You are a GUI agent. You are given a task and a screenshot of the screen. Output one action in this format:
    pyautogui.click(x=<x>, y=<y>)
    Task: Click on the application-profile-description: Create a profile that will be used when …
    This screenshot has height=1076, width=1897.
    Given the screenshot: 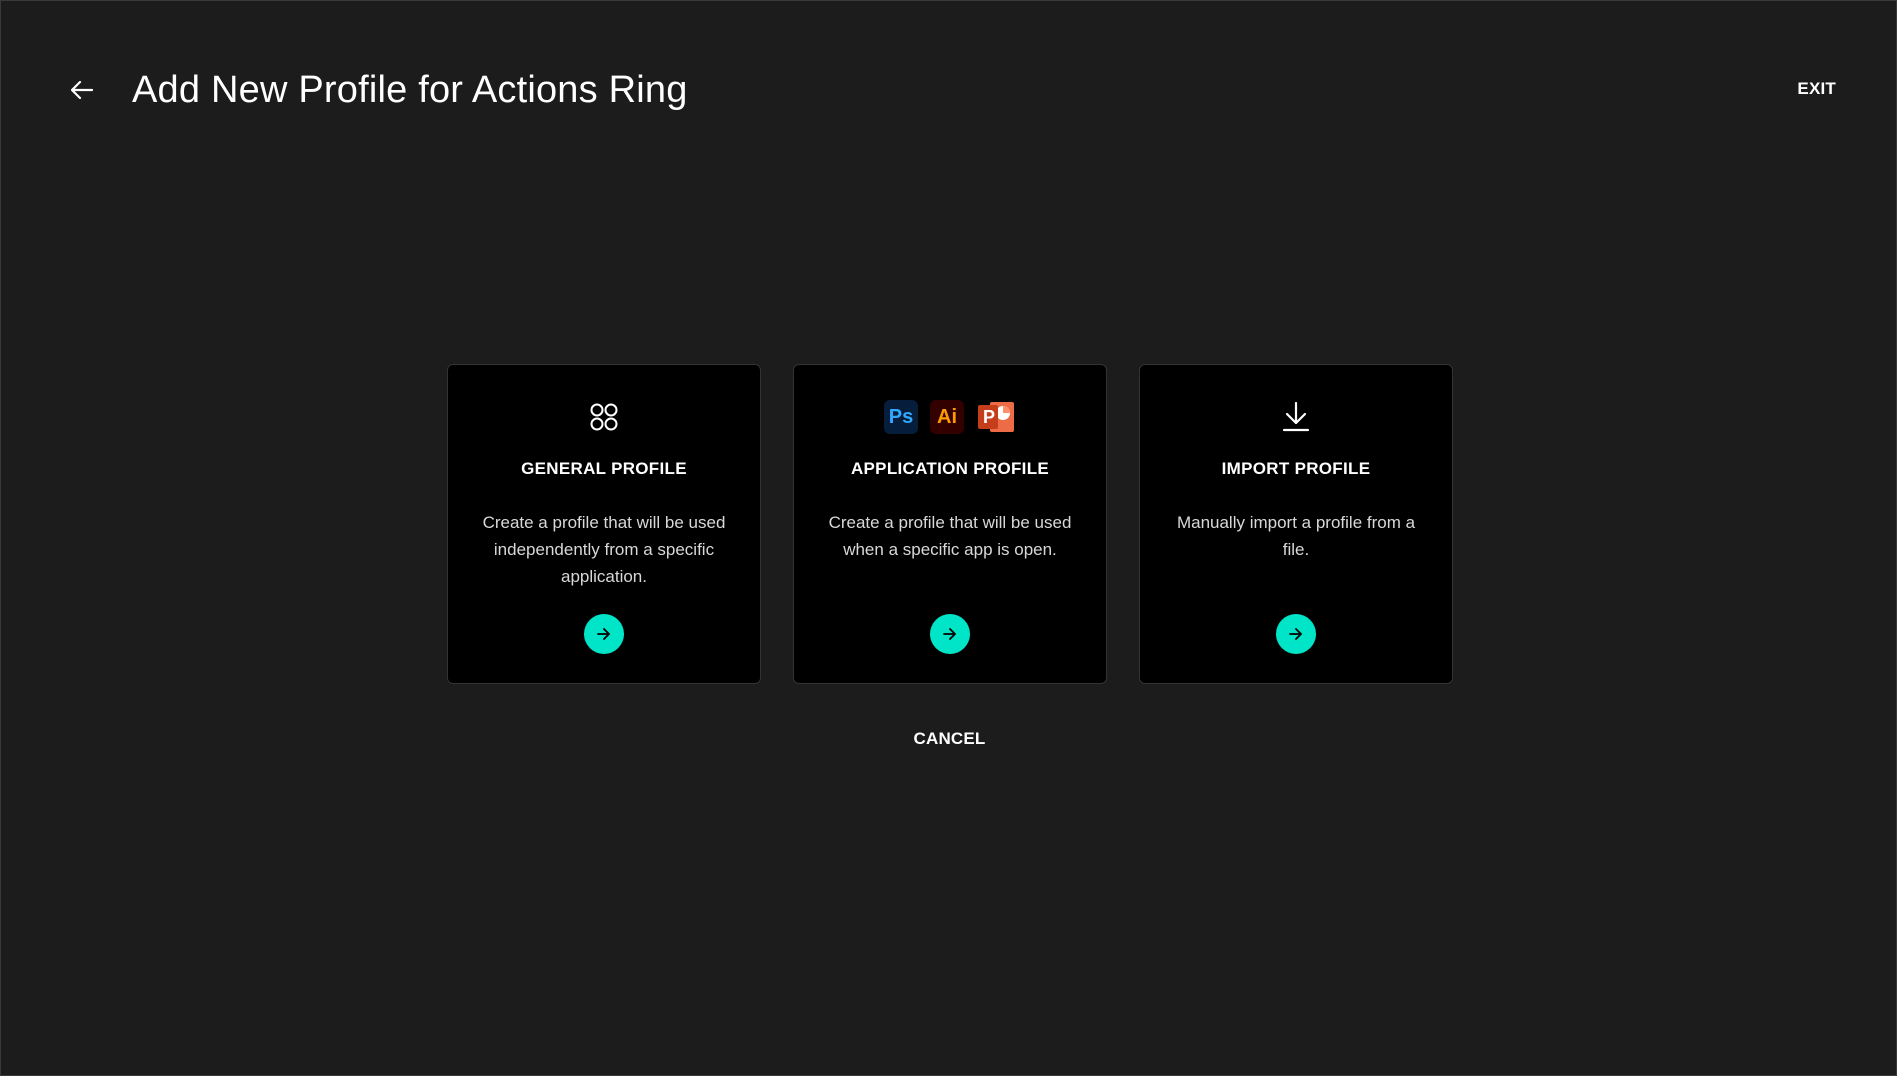 What is the action you would take?
    pyautogui.click(x=950, y=536)
    